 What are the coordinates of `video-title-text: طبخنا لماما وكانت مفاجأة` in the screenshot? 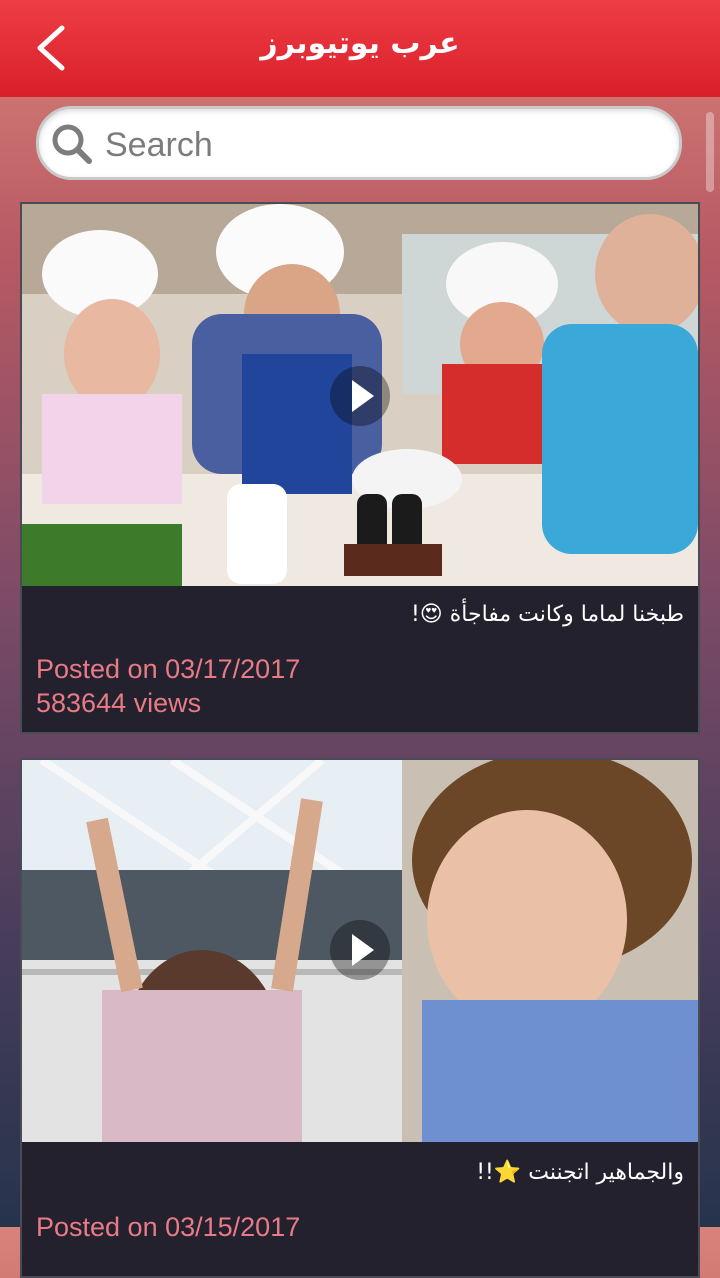 It's located at (566, 614).